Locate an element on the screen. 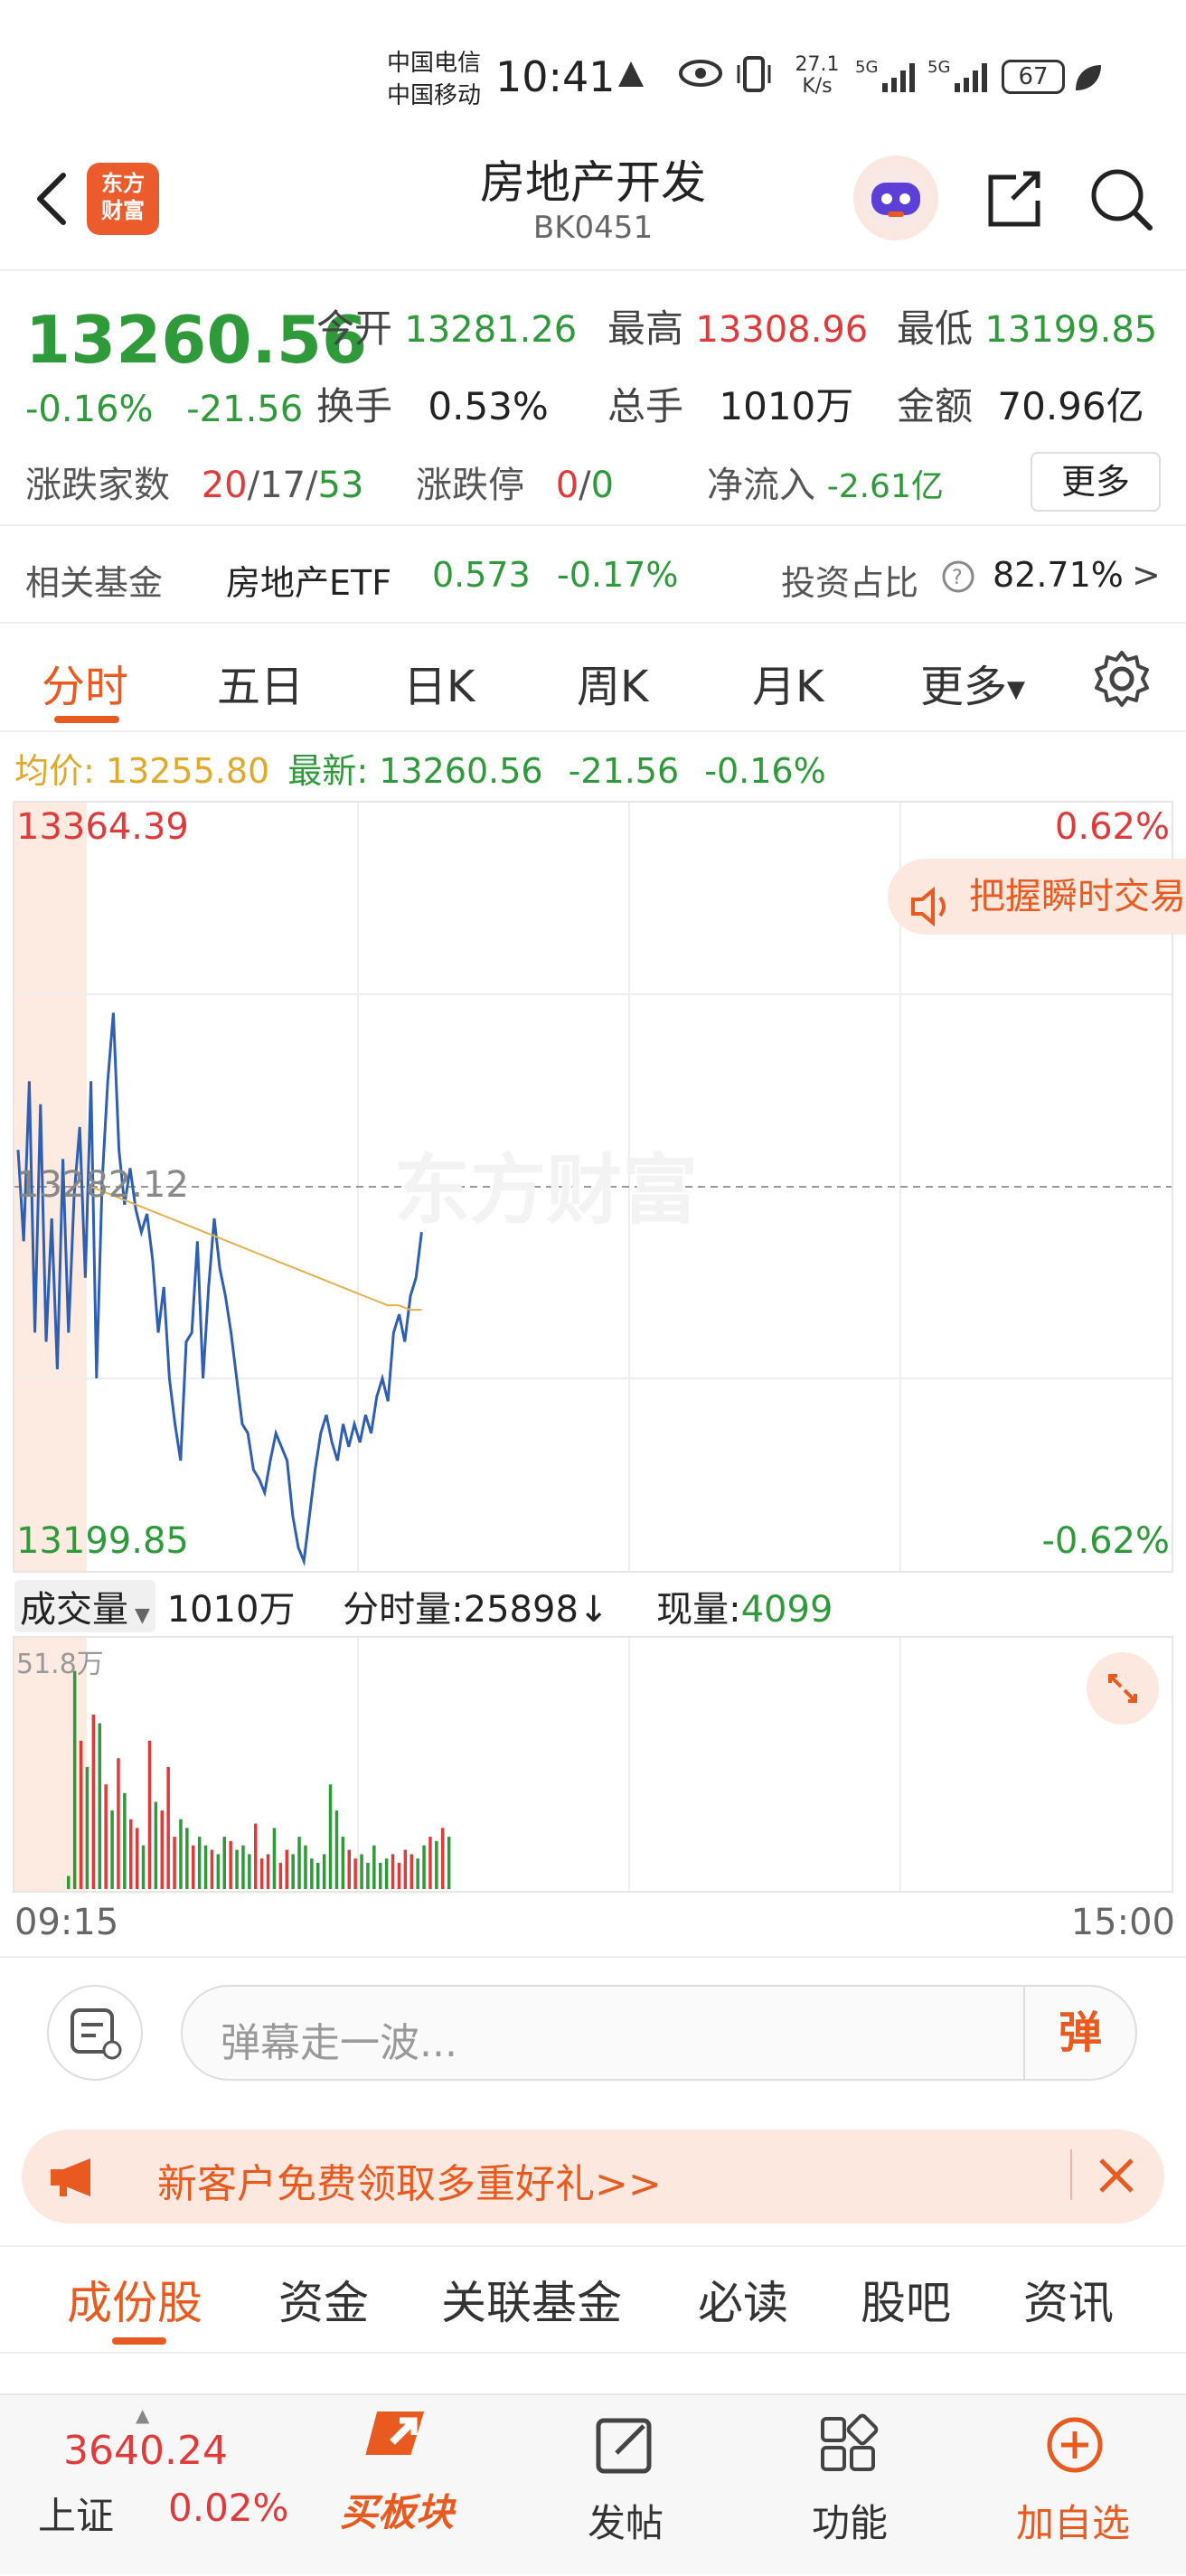  help-icon: ? is located at coordinates (958, 581).